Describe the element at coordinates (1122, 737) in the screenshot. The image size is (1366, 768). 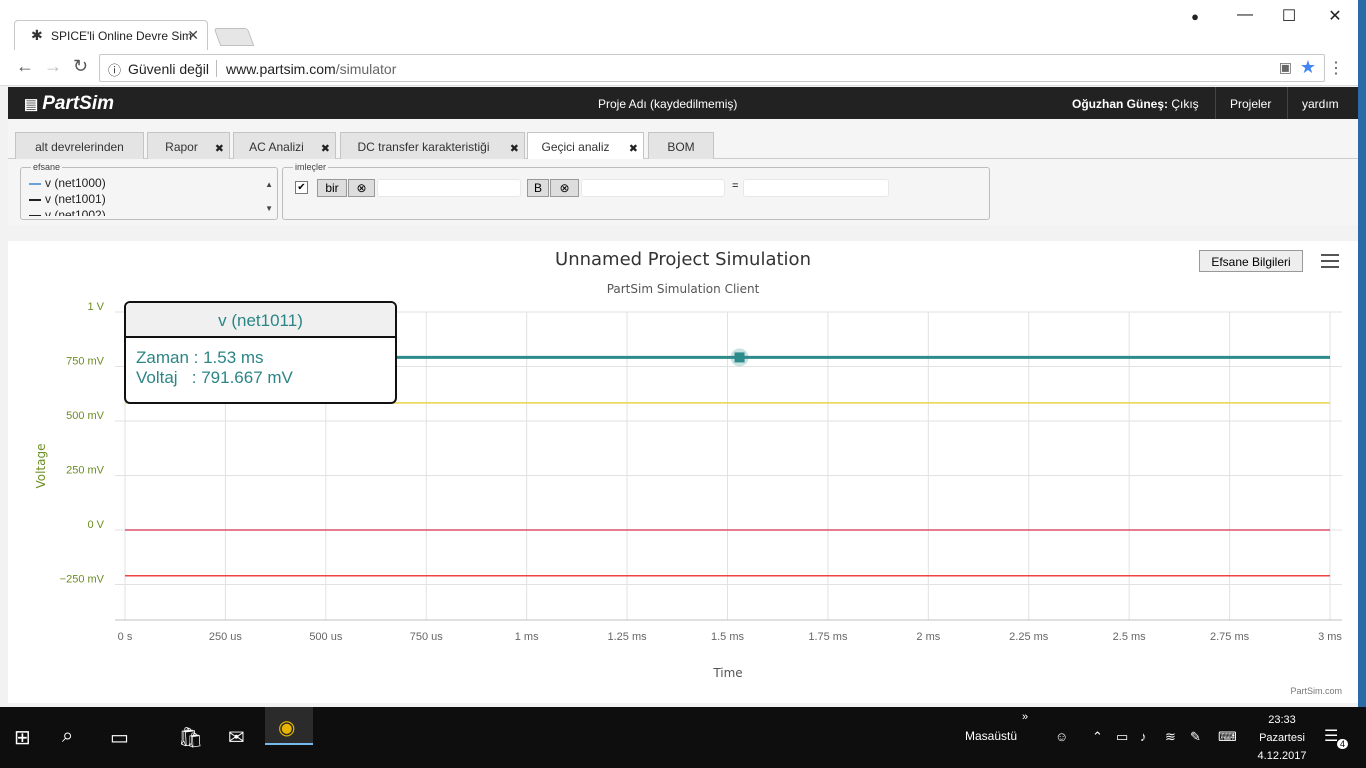
I see `battery-icon: ▭` at that location.